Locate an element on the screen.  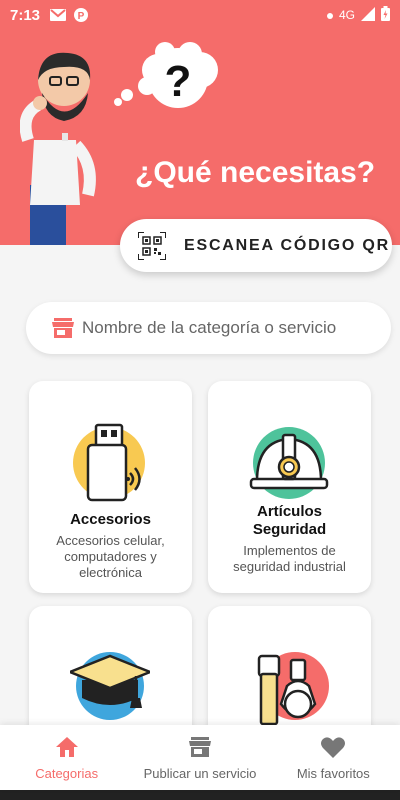
nav-publicar-servicio: Publicar un servicio is located at coordinates (199, 757).